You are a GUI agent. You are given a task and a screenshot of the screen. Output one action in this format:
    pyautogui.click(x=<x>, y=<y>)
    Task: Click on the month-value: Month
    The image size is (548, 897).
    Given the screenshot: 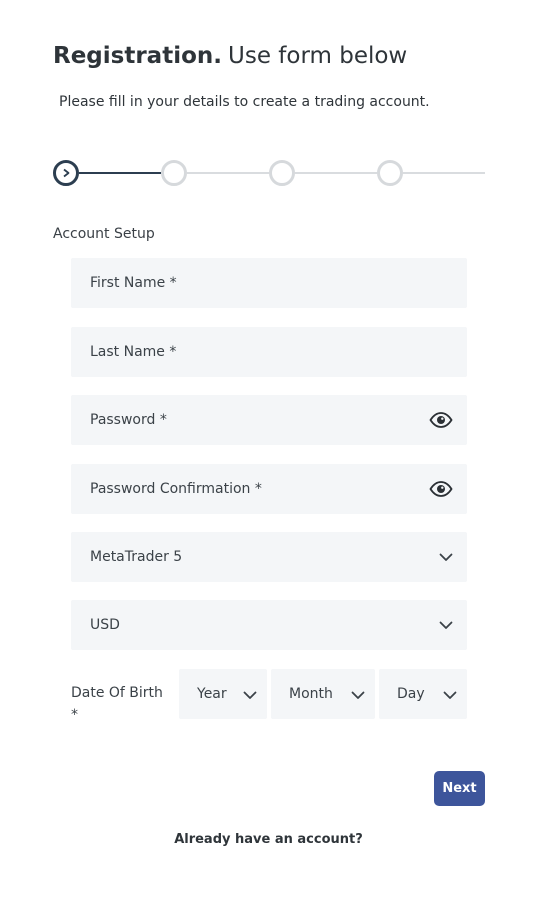 What is the action you would take?
    pyautogui.click(x=311, y=694)
    